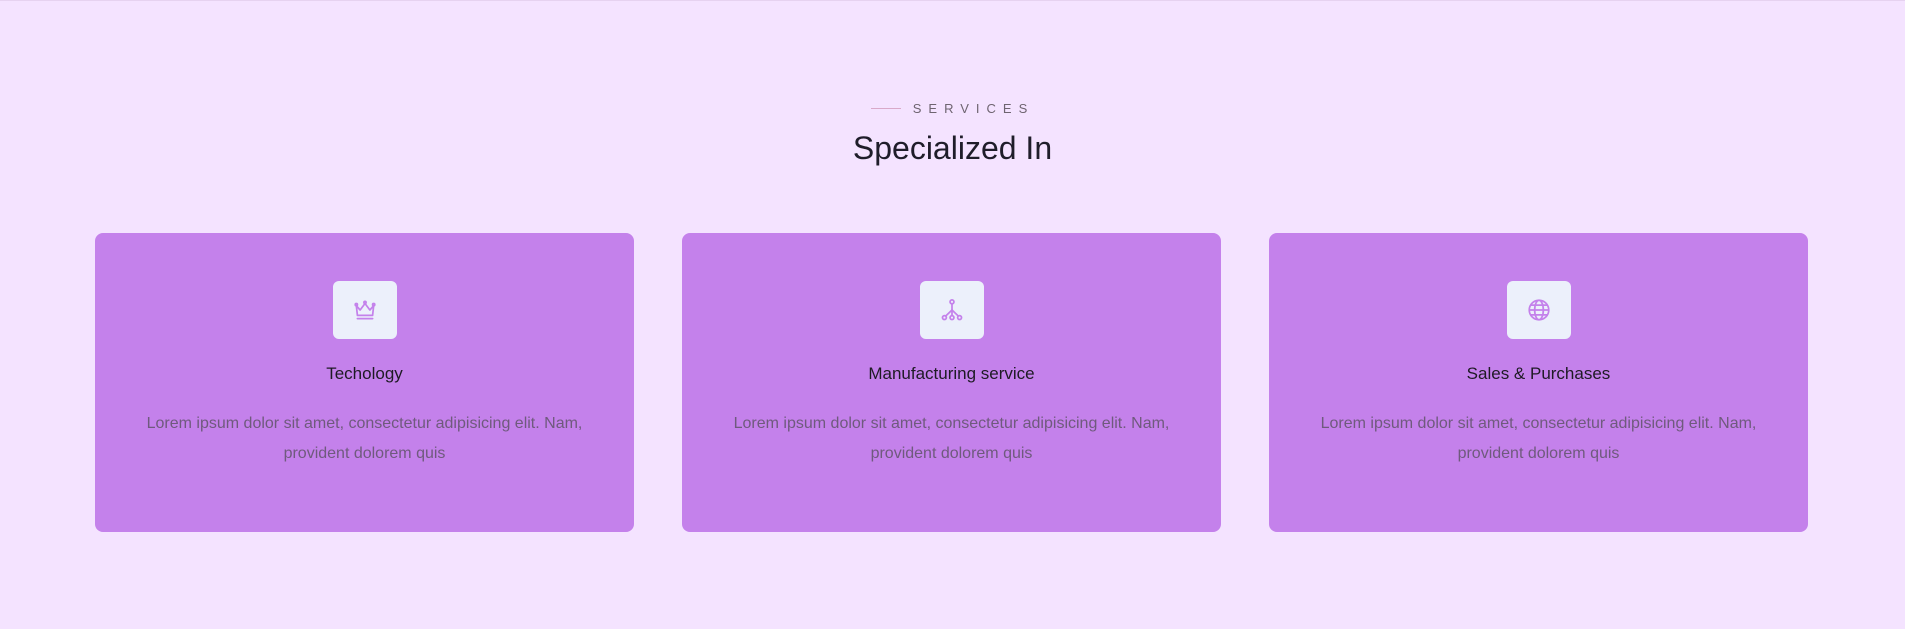 Image resolution: width=1905 pixels, height=629 pixels. What do you see at coordinates (364, 373) in the screenshot?
I see `service-title: Techology` at bounding box center [364, 373].